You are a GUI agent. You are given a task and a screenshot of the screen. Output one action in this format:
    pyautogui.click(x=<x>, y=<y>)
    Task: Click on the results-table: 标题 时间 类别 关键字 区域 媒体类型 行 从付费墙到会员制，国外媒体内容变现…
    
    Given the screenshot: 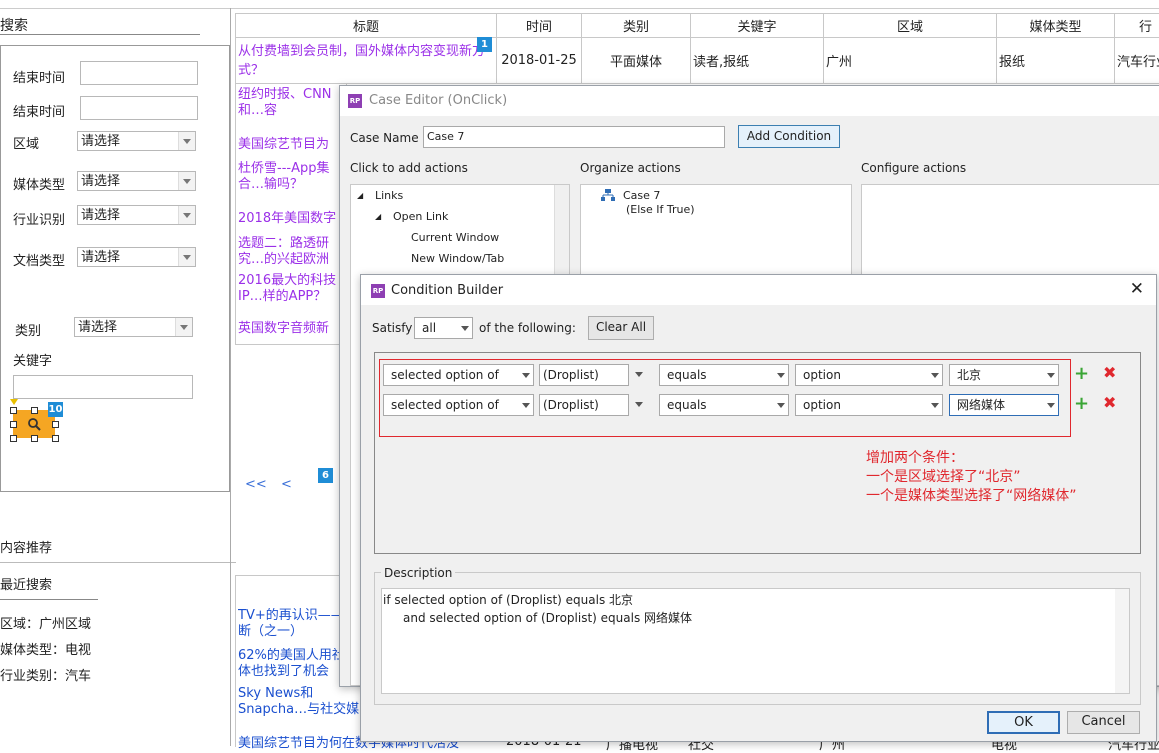 What is the action you would take?
    pyautogui.click(x=697, y=48)
    